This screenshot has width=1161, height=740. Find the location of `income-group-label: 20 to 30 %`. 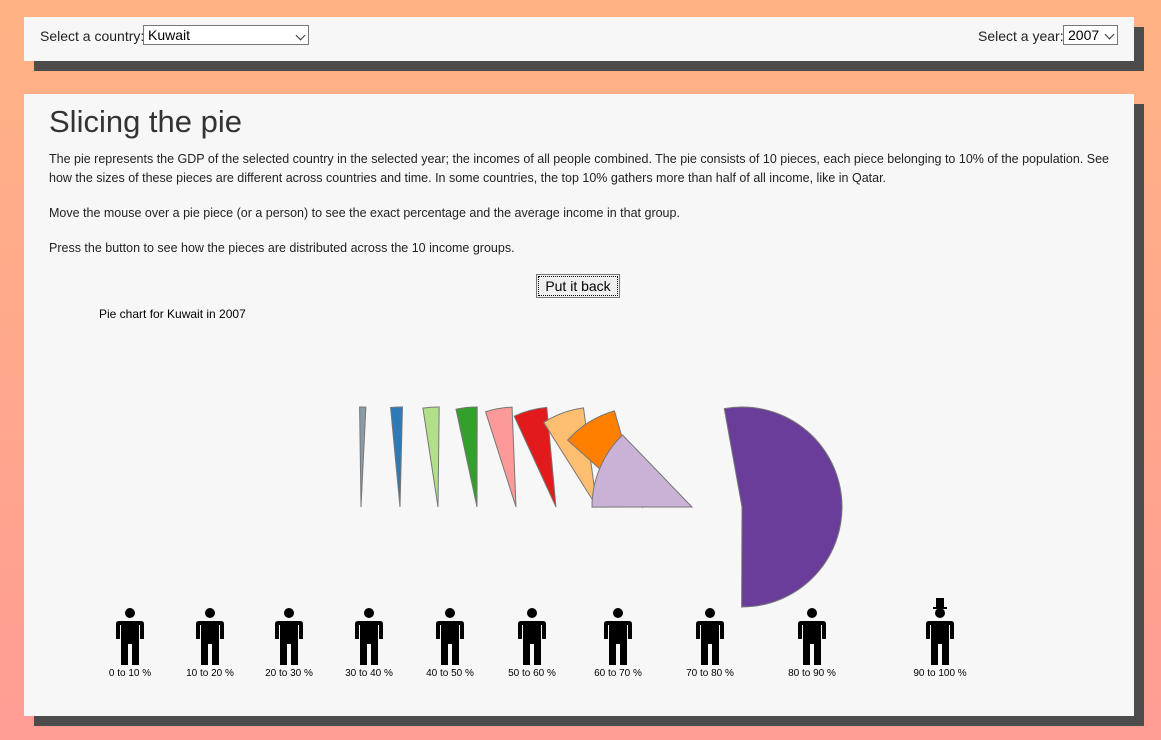

income-group-label: 20 to 30 % is located at coordinates (289, 673).